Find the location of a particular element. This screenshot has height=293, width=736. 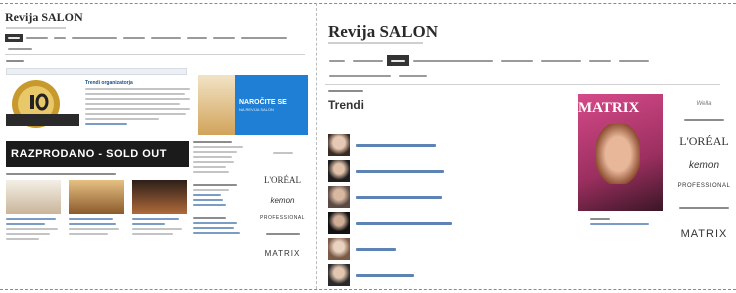

cover-model-photo is located at coordinates (618, 154).